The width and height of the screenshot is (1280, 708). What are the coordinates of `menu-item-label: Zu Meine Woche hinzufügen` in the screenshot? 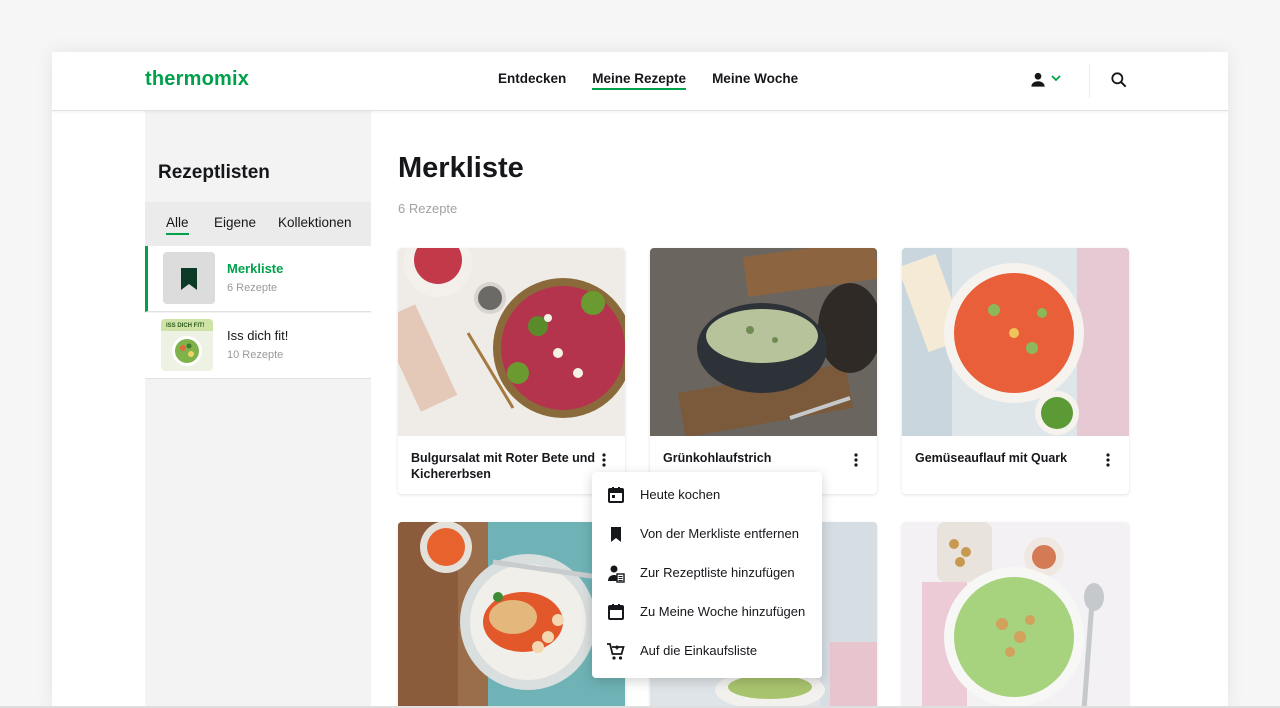 It's located at (723, 611).